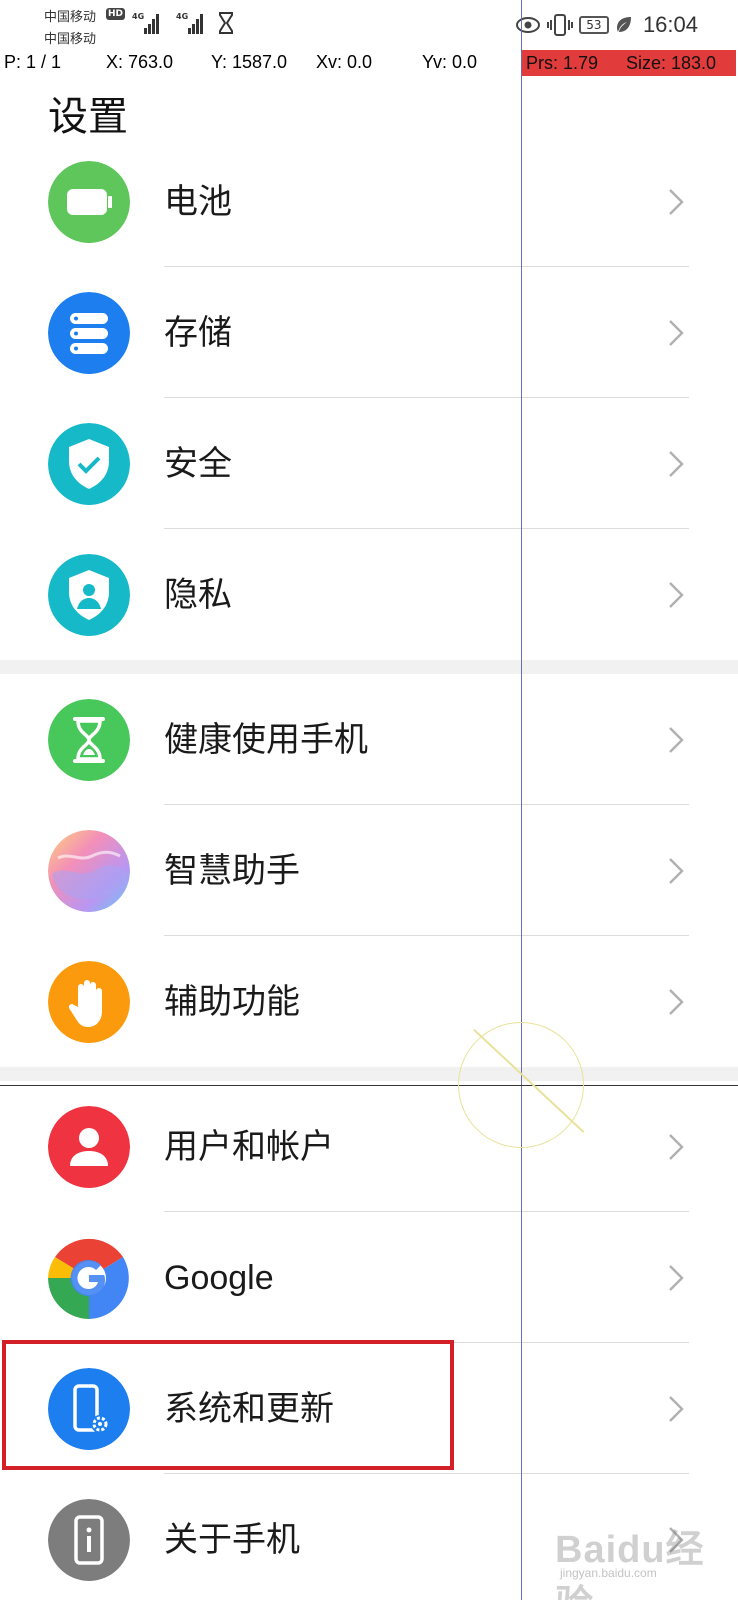 This screenshot has width=738, height=1600. I want to click on network-type-1: 4G, so click(138, 16).